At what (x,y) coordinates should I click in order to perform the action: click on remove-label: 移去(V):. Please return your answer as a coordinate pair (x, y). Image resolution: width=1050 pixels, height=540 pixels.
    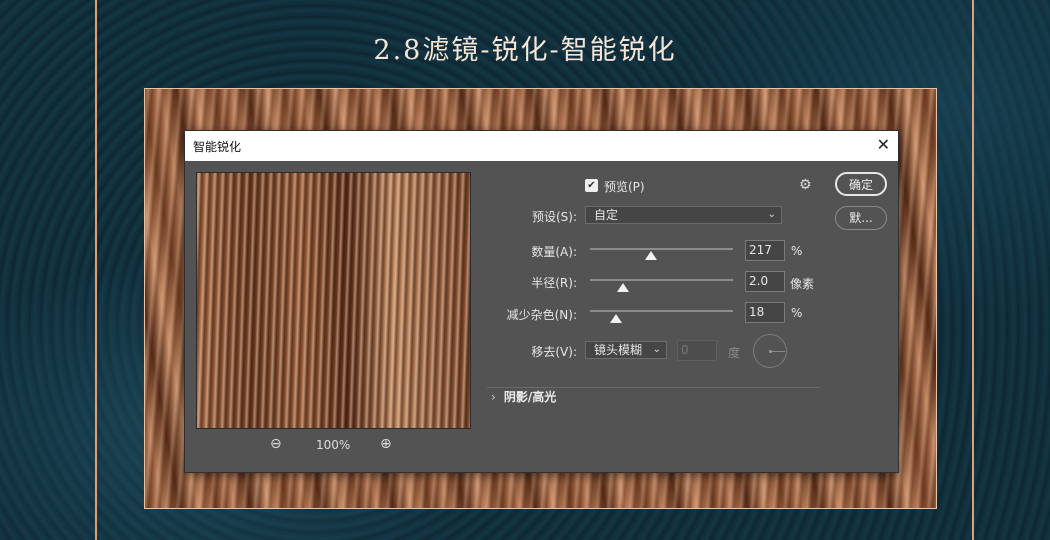
    Looking at the image, I should click on (554, 352).